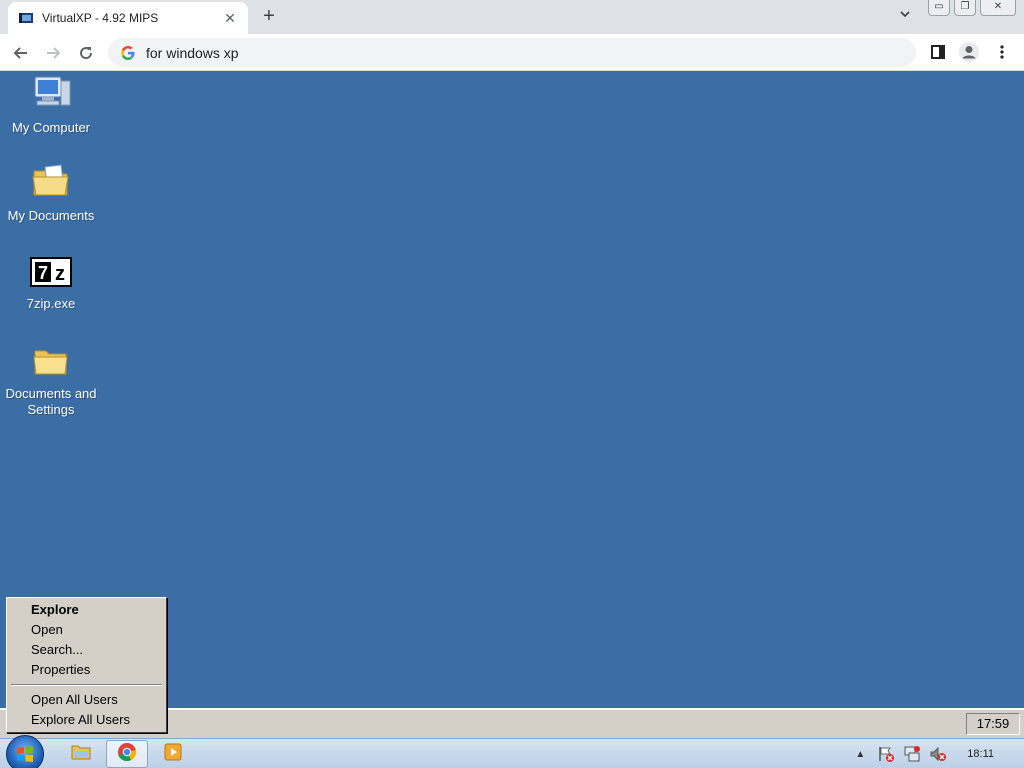 The height and width of the screenshot is (768, 1024). I want to click on desktop-icon-documents-and-settings: Documents and Settings, so click(51, 381).